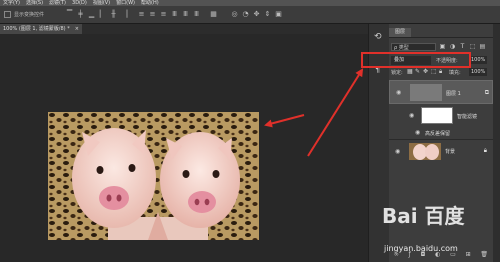 The width and height of the screenshot is (500, 262). What do you see at coordinates (423, 216) in the screenshot?
I see `baidu-logo: Bai 百度` at bounding box center [423, 216].